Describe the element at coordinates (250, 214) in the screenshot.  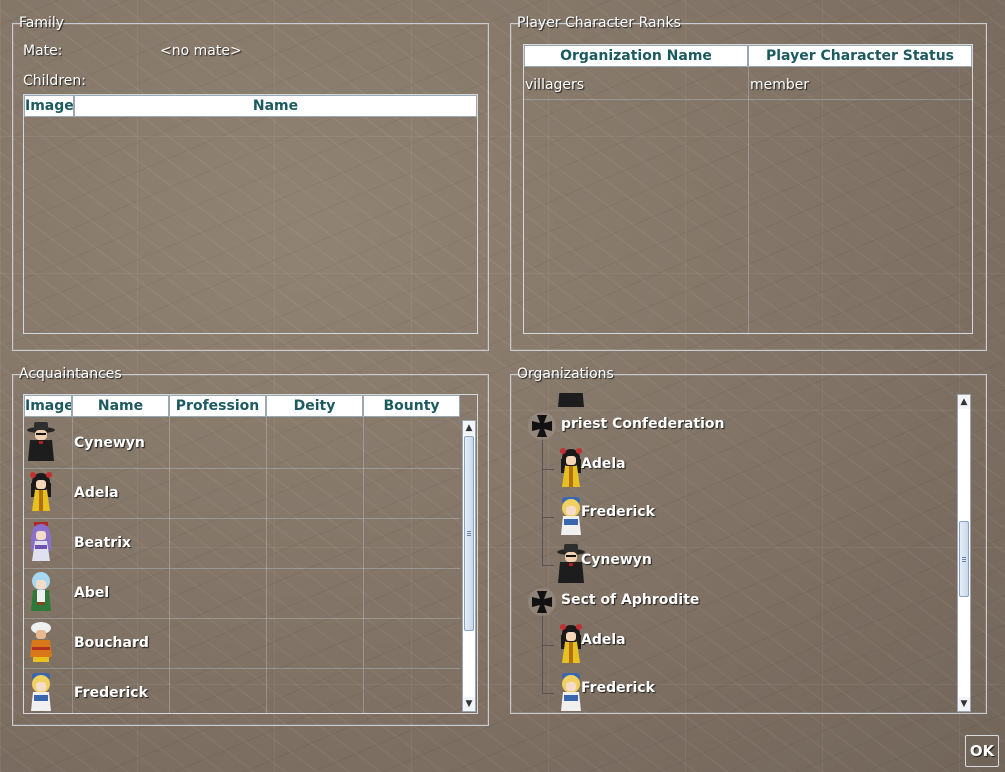
I see `children-list: Image Name` at that location.